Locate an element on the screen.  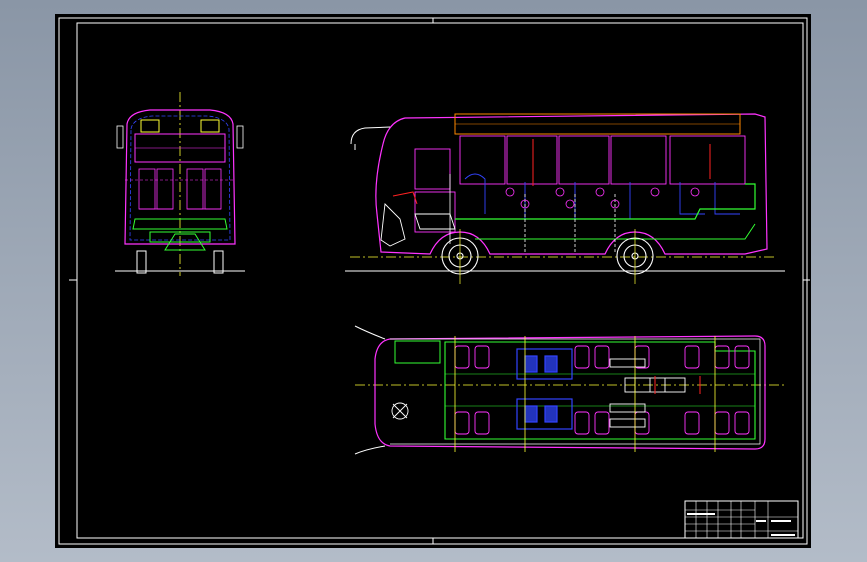
front-view is located at coordinates (180, 184).